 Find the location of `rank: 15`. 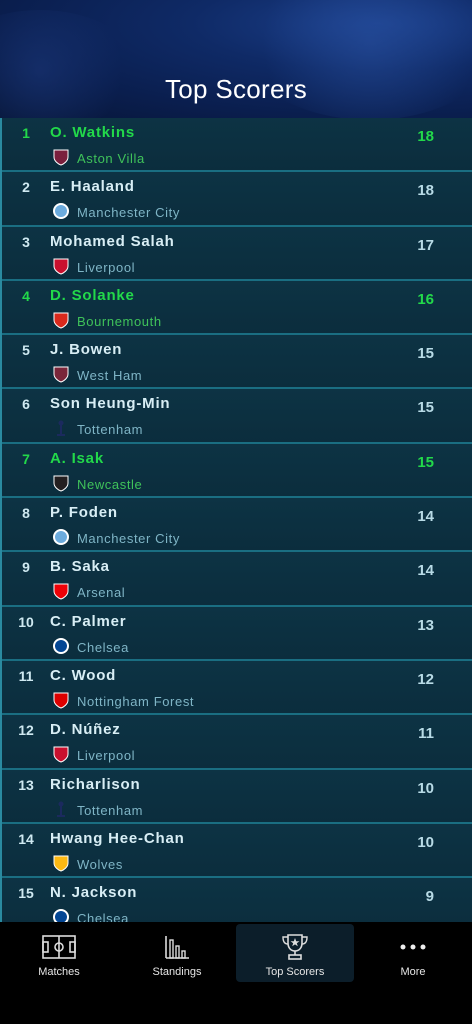

rank: 15 is located at coordinates (26, 893).